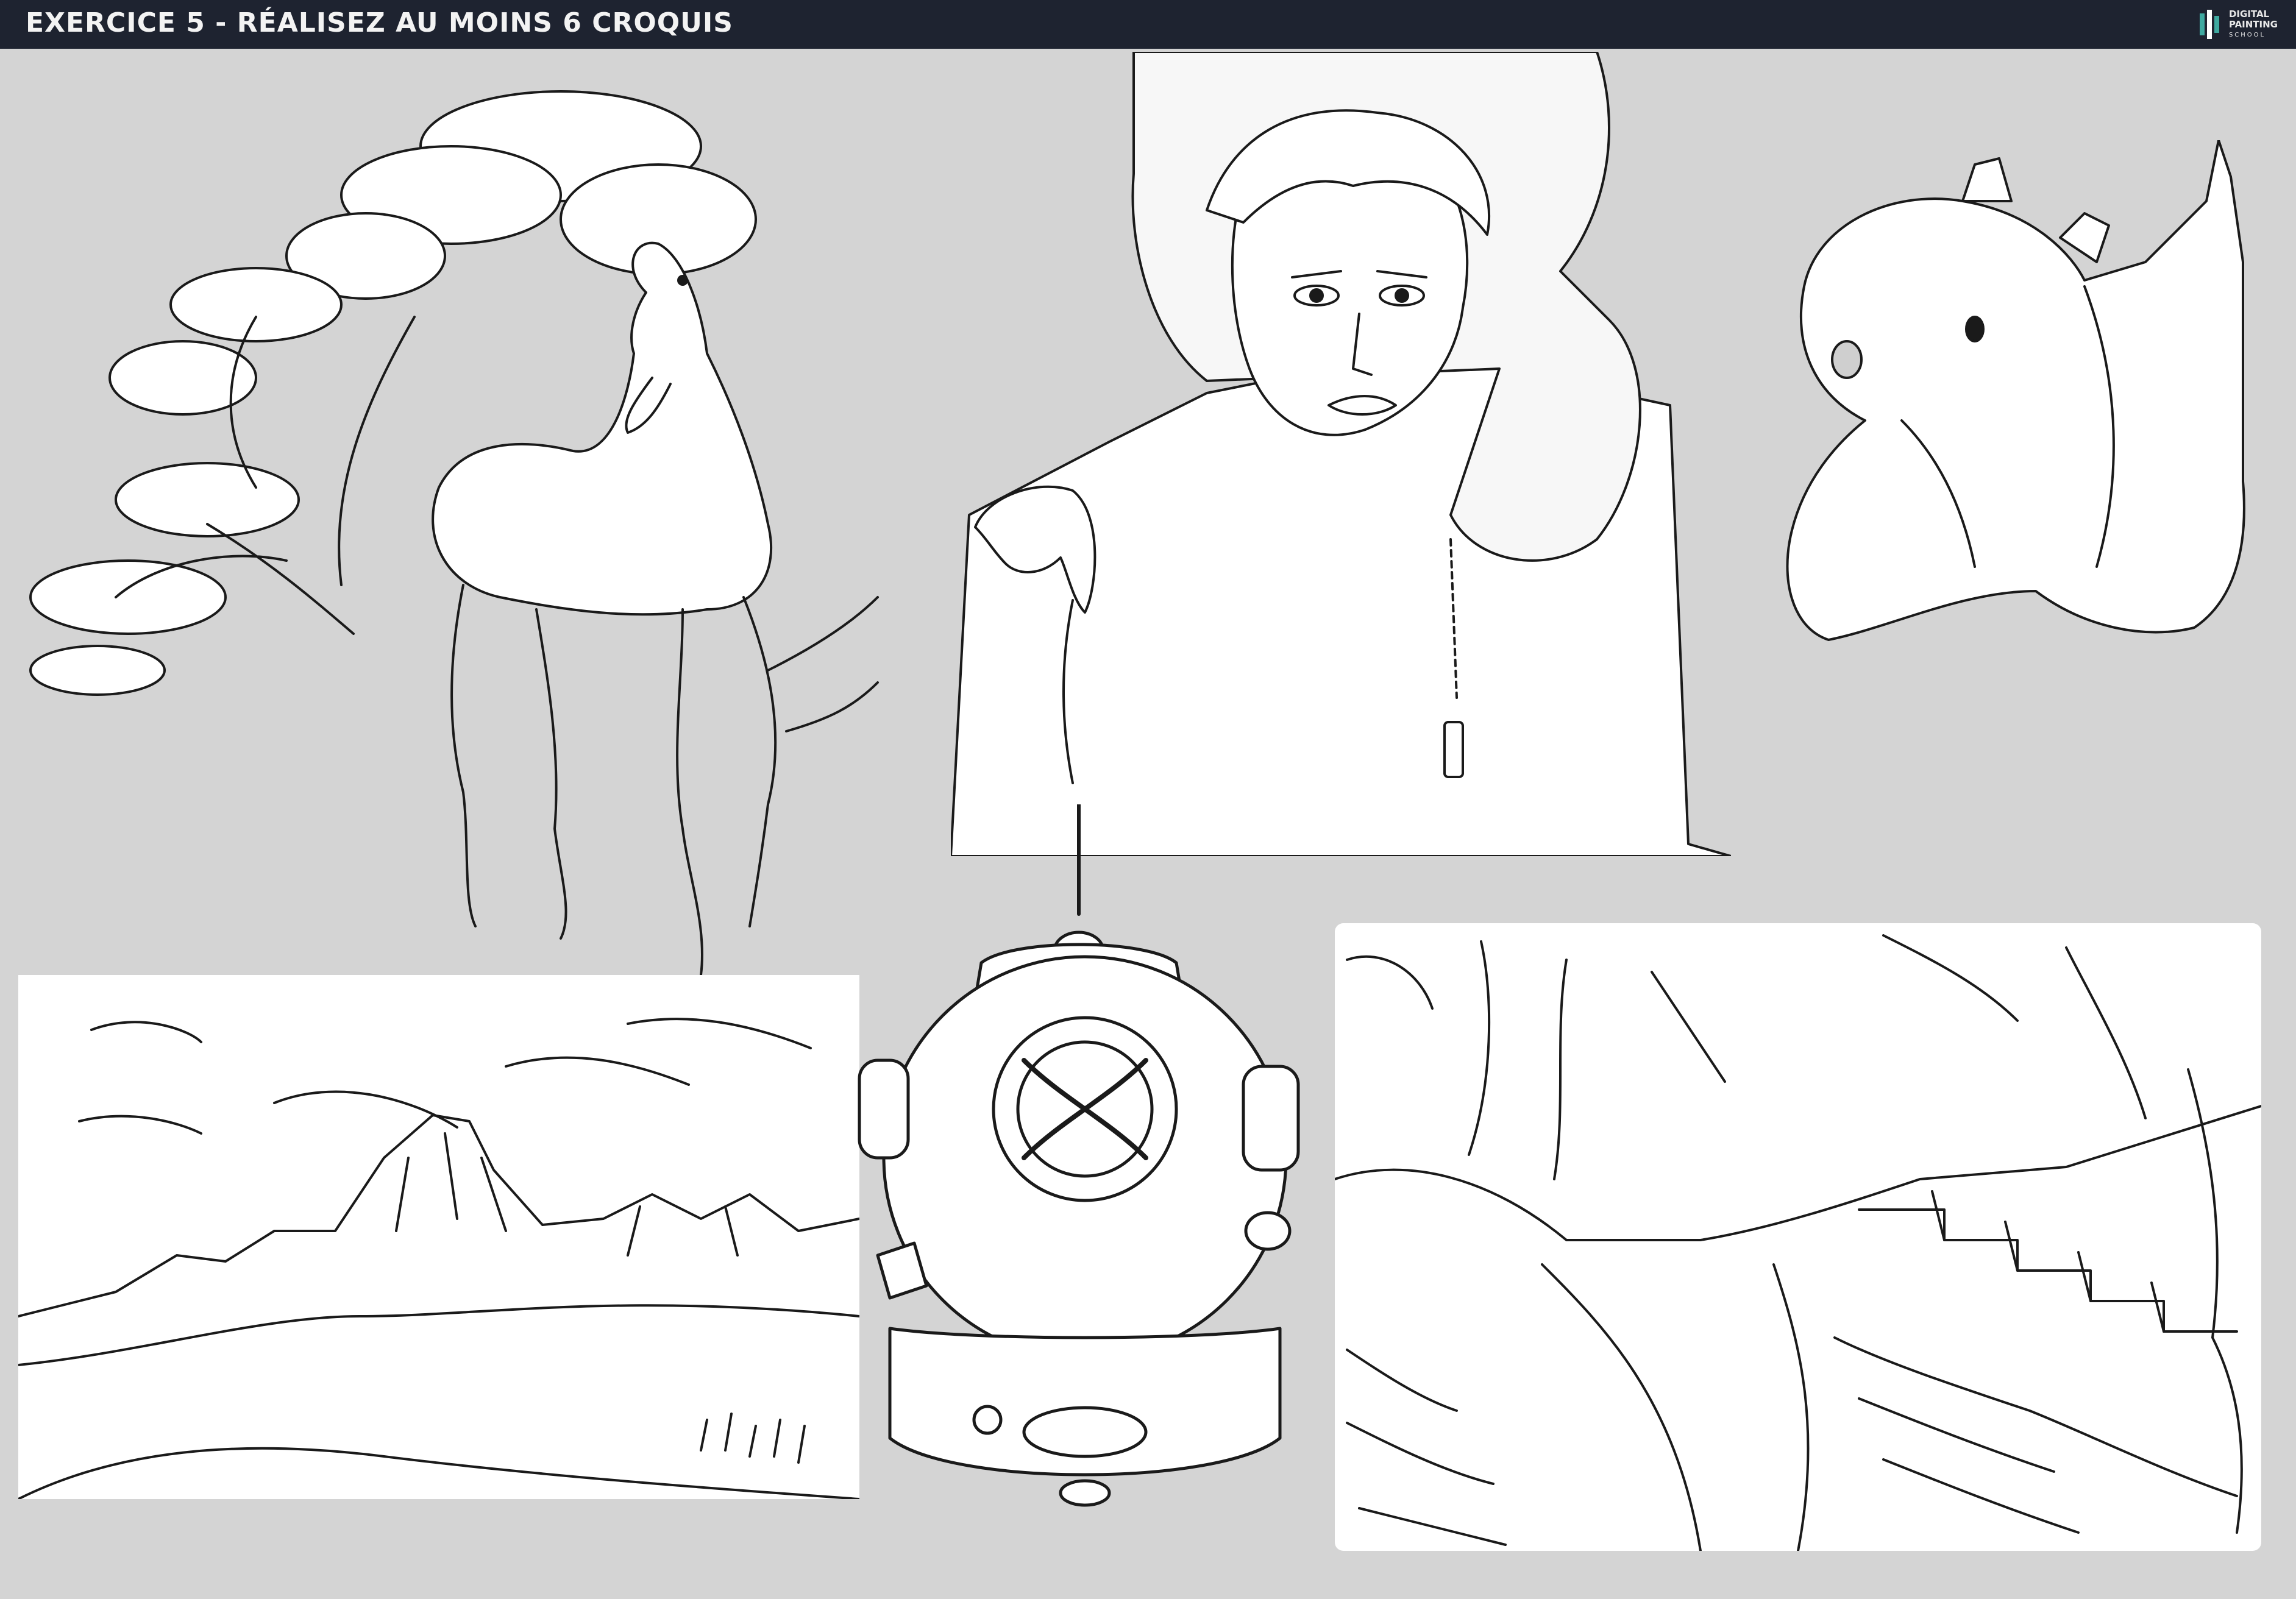  I want to click on plush-dragon-drawing, so click(2015, 390).